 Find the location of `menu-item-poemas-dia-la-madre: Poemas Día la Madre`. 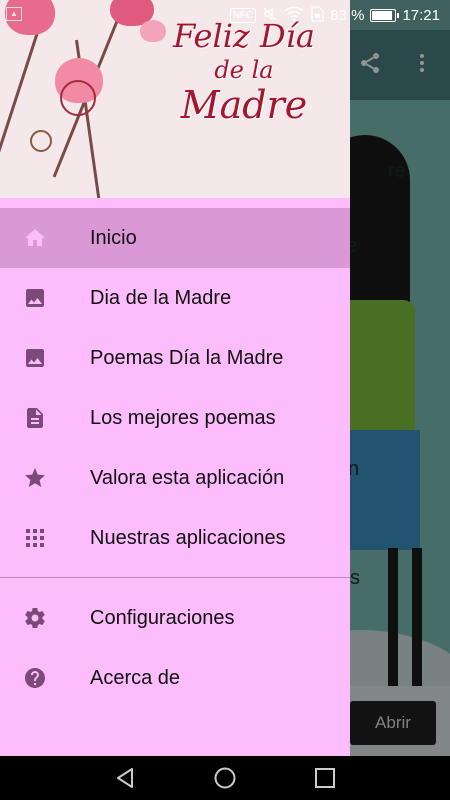

menu-item-poemas-dia-la-madre: Poemas Día la Madre is located at coordinates (175, 358).